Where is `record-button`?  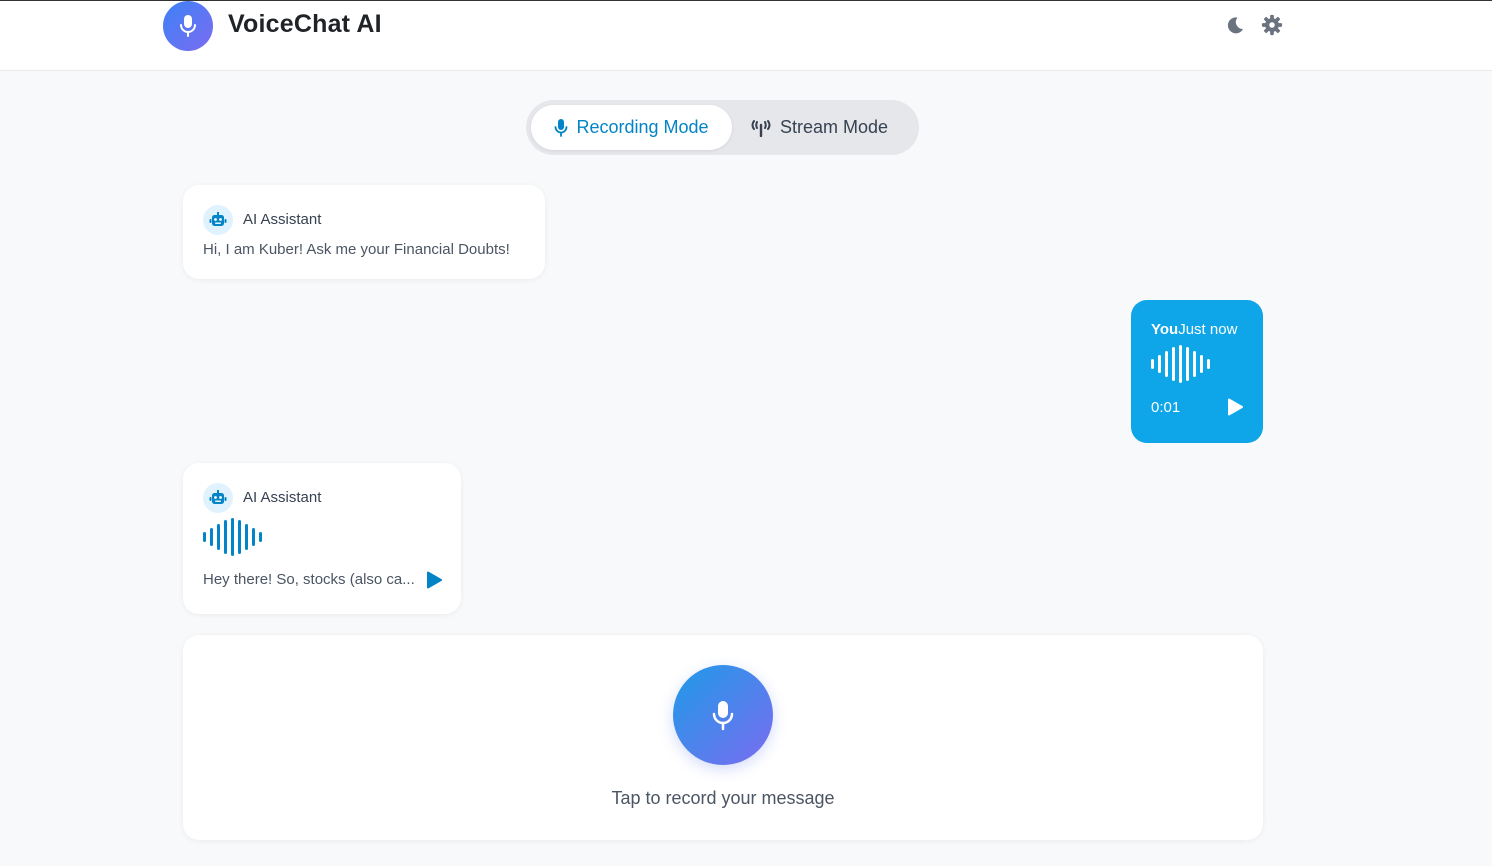 record-button is located at coordinates (723, 715).